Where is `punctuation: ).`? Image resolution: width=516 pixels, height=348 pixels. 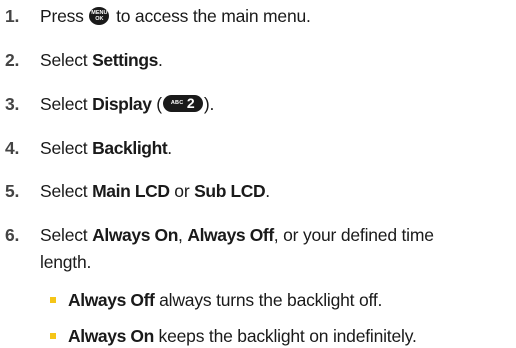
punctuation: ). is located at coordinates (209, 104).